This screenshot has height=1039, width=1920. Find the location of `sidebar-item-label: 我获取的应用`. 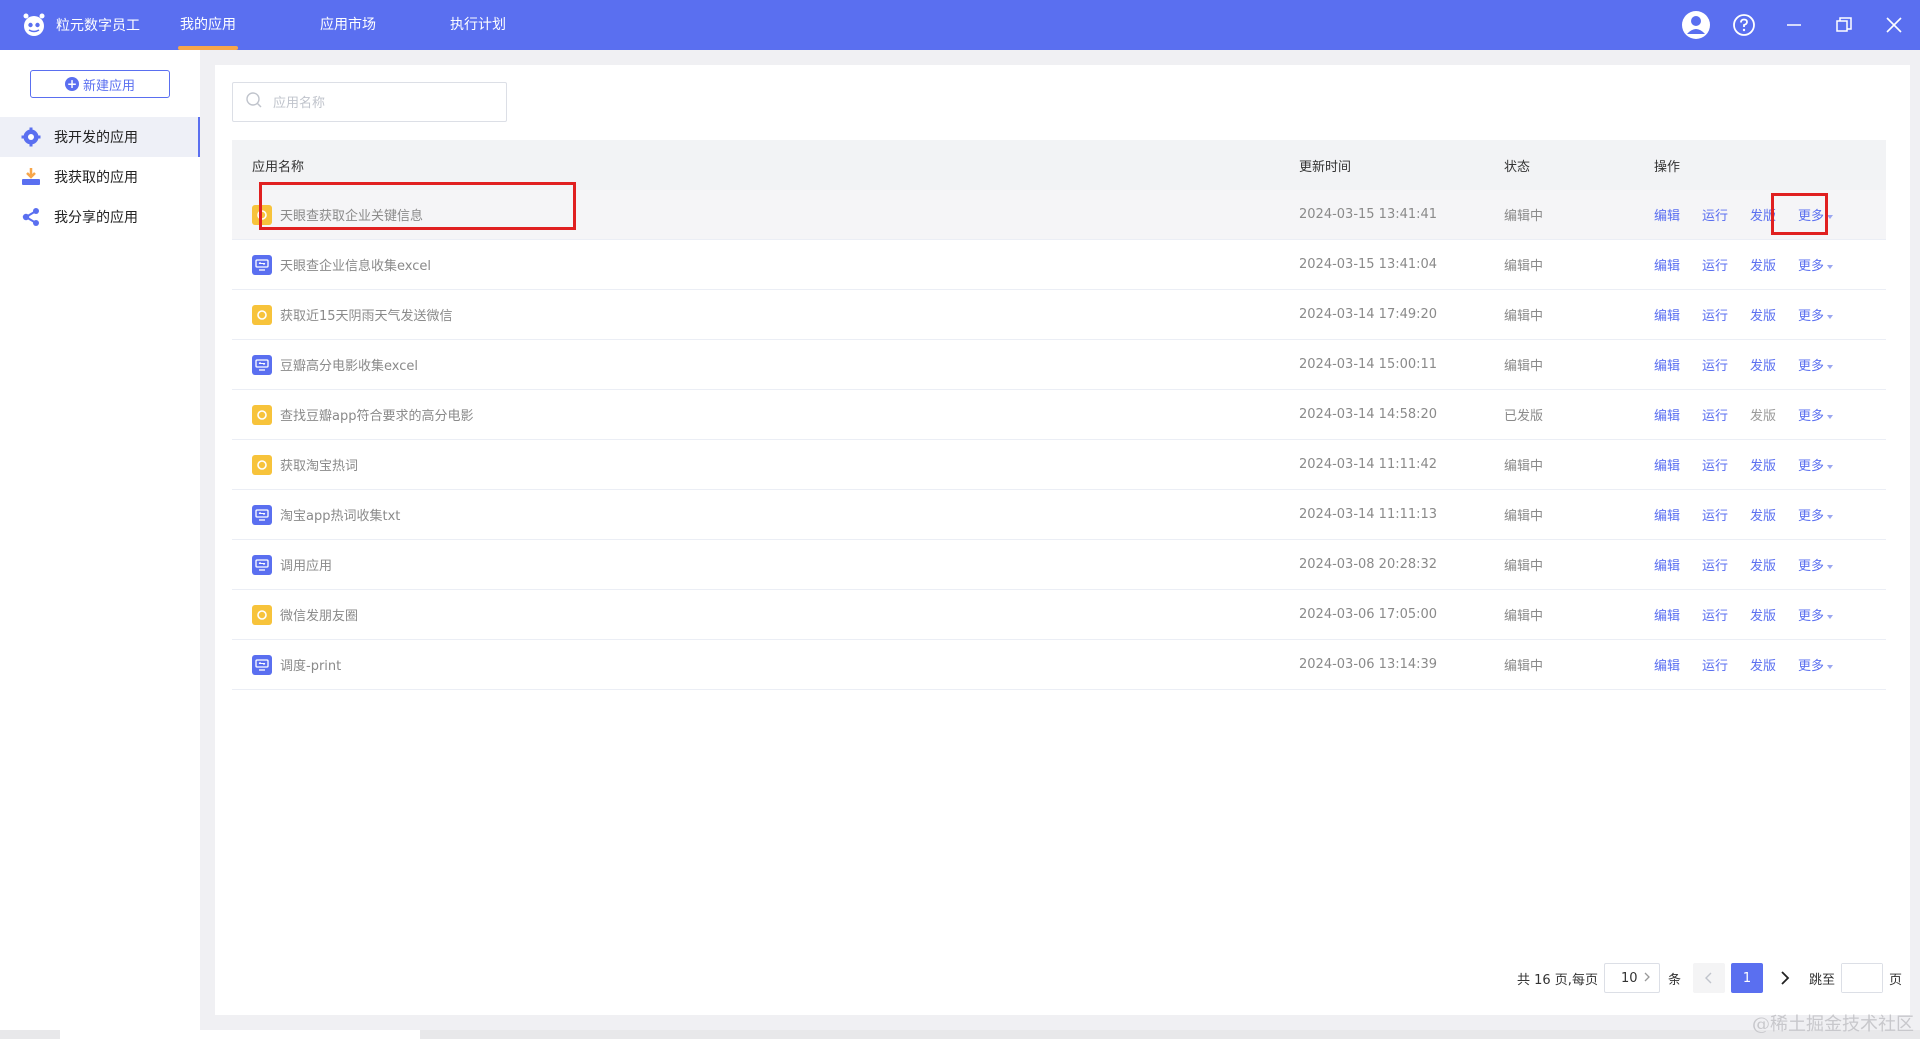

sidebar-item-label: 我获取的应用 is located at coordinates (96, 178).